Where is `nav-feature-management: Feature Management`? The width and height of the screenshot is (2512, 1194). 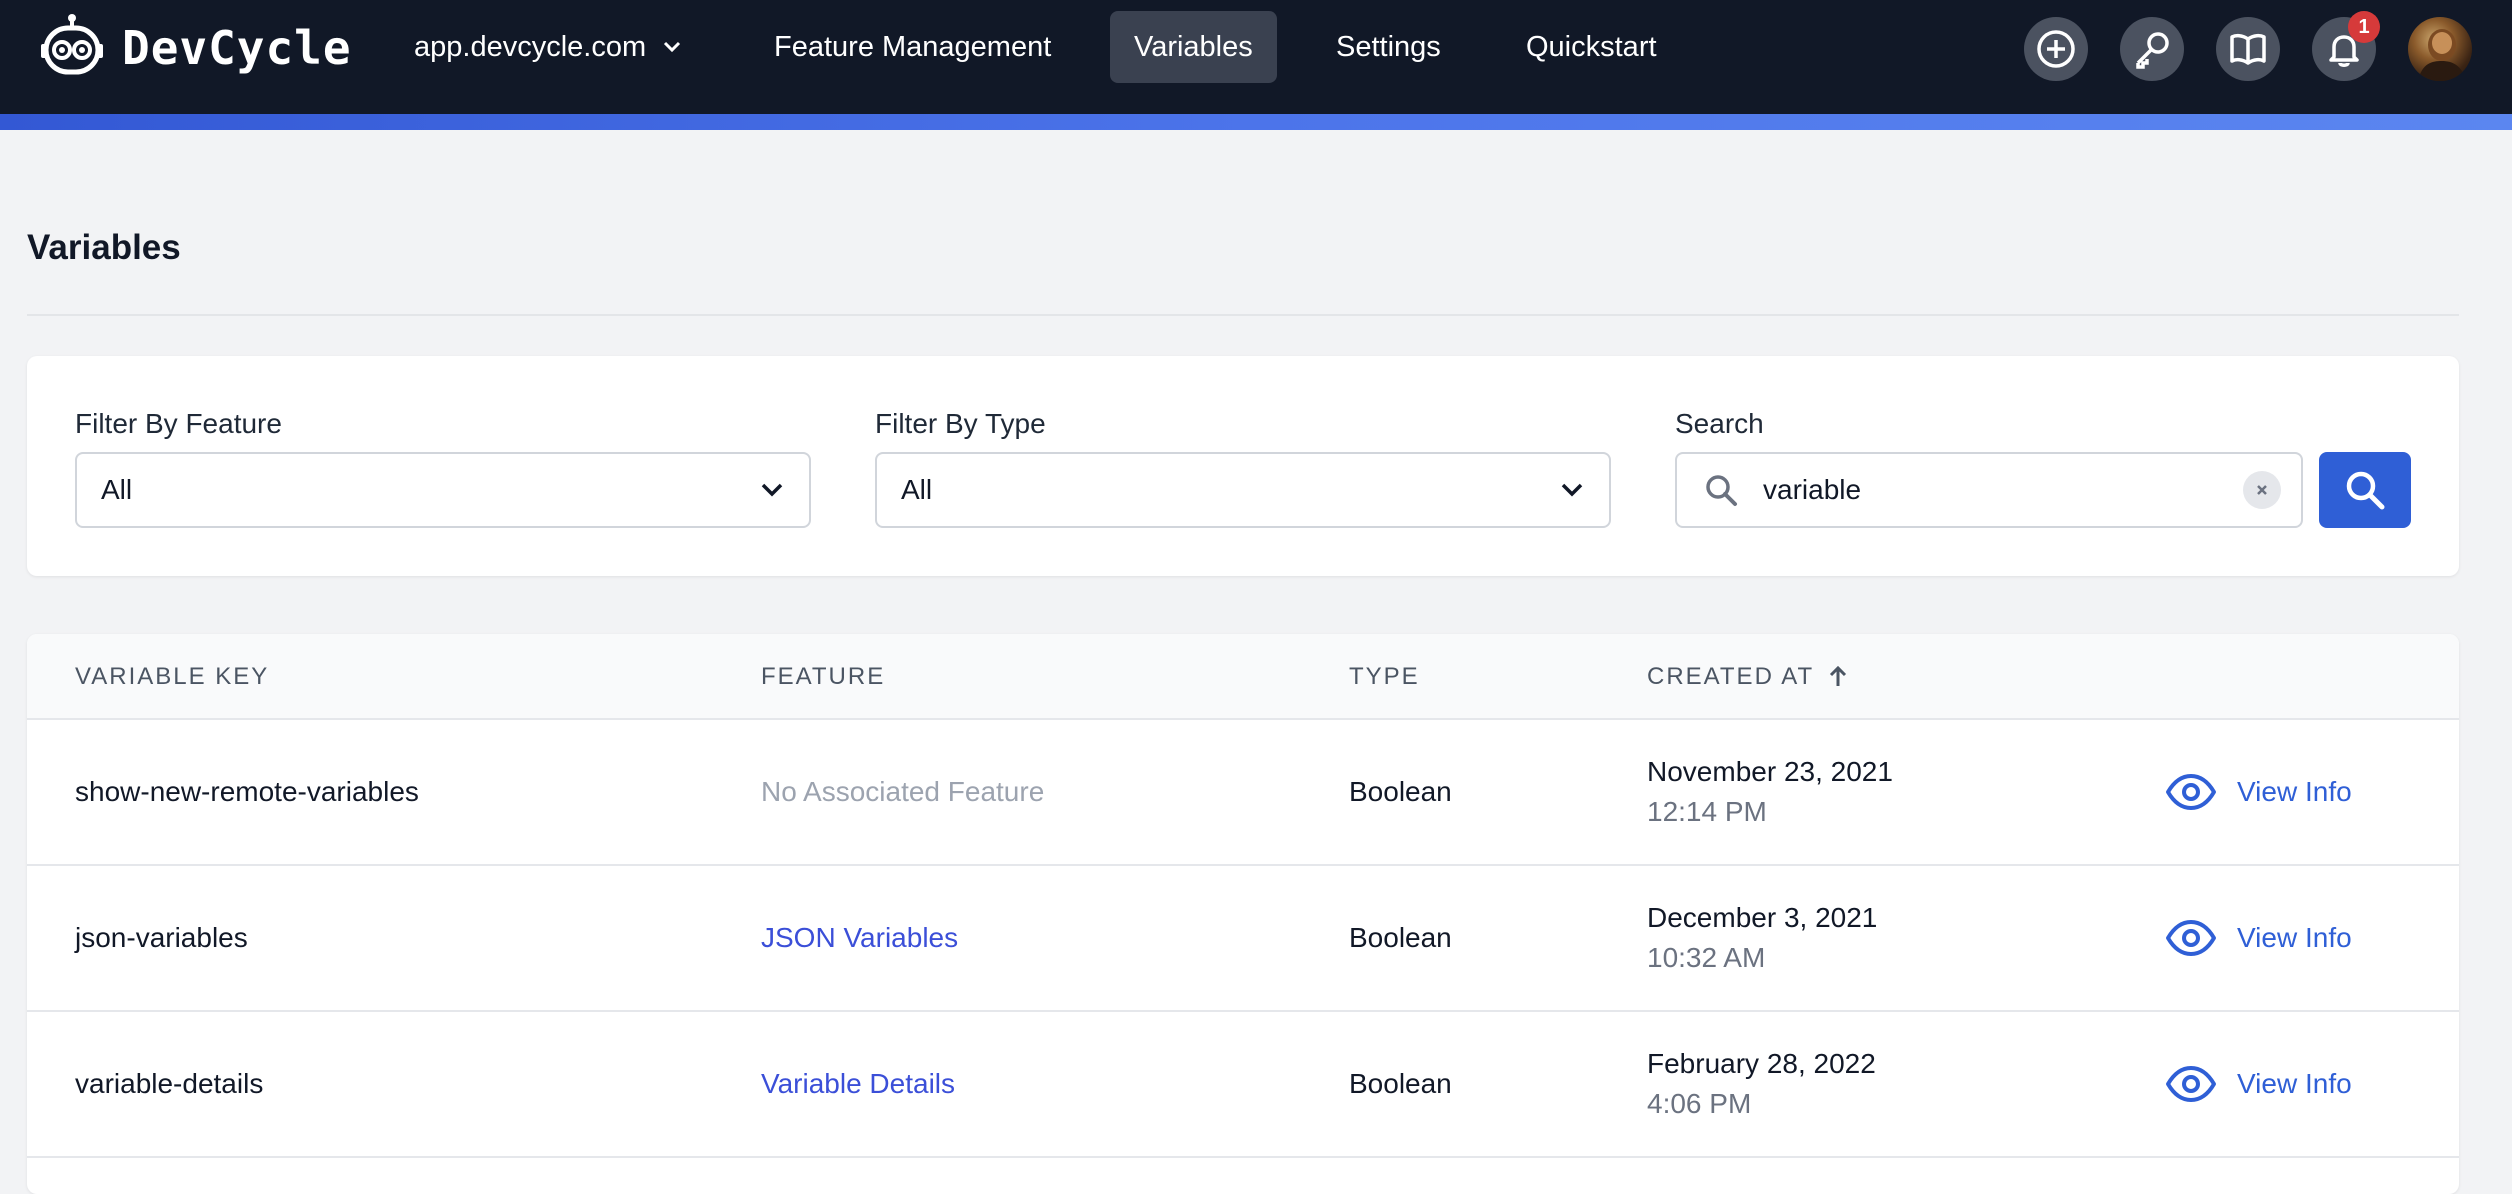 nav-feature-management: Feature Management is located at coordinates (912, 47).